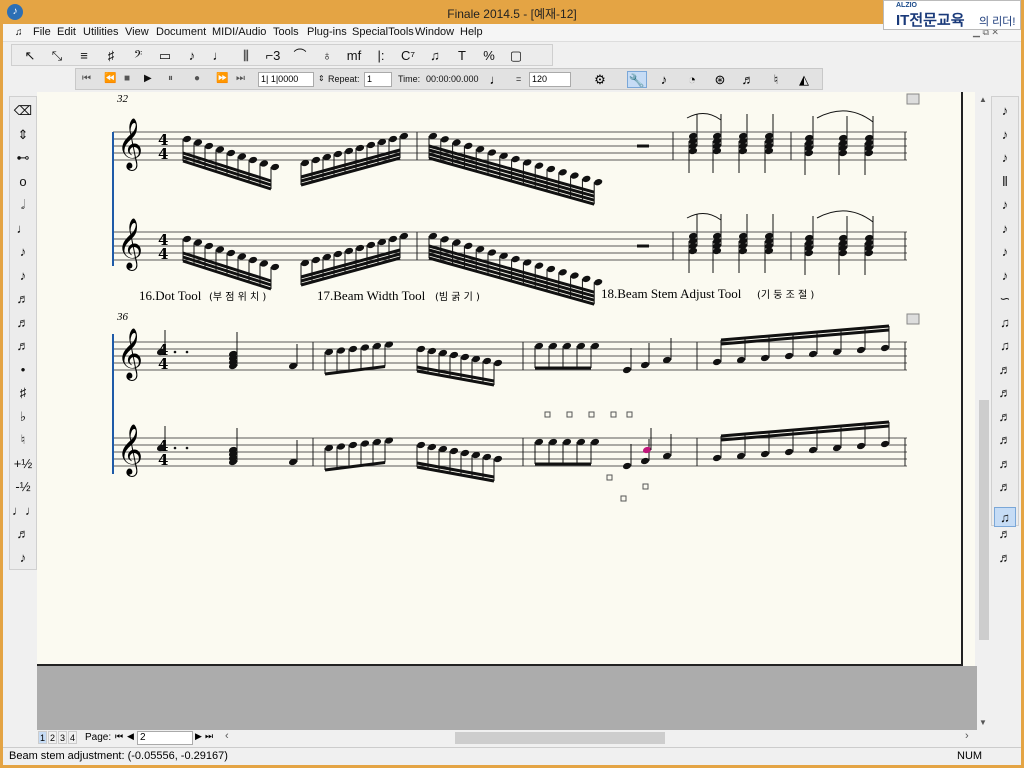  Describe the element at coordinates (496, 79) in the screenshot. I see `tempo-note-icon: ♩` at that location.